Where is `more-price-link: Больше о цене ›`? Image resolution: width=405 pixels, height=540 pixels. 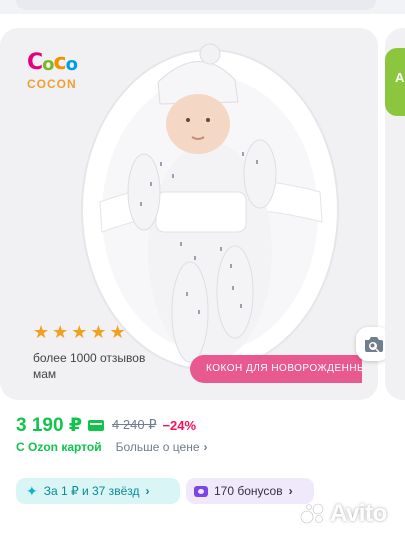 more-price-link: Больше о цене › is located at coordinates (162, 447).